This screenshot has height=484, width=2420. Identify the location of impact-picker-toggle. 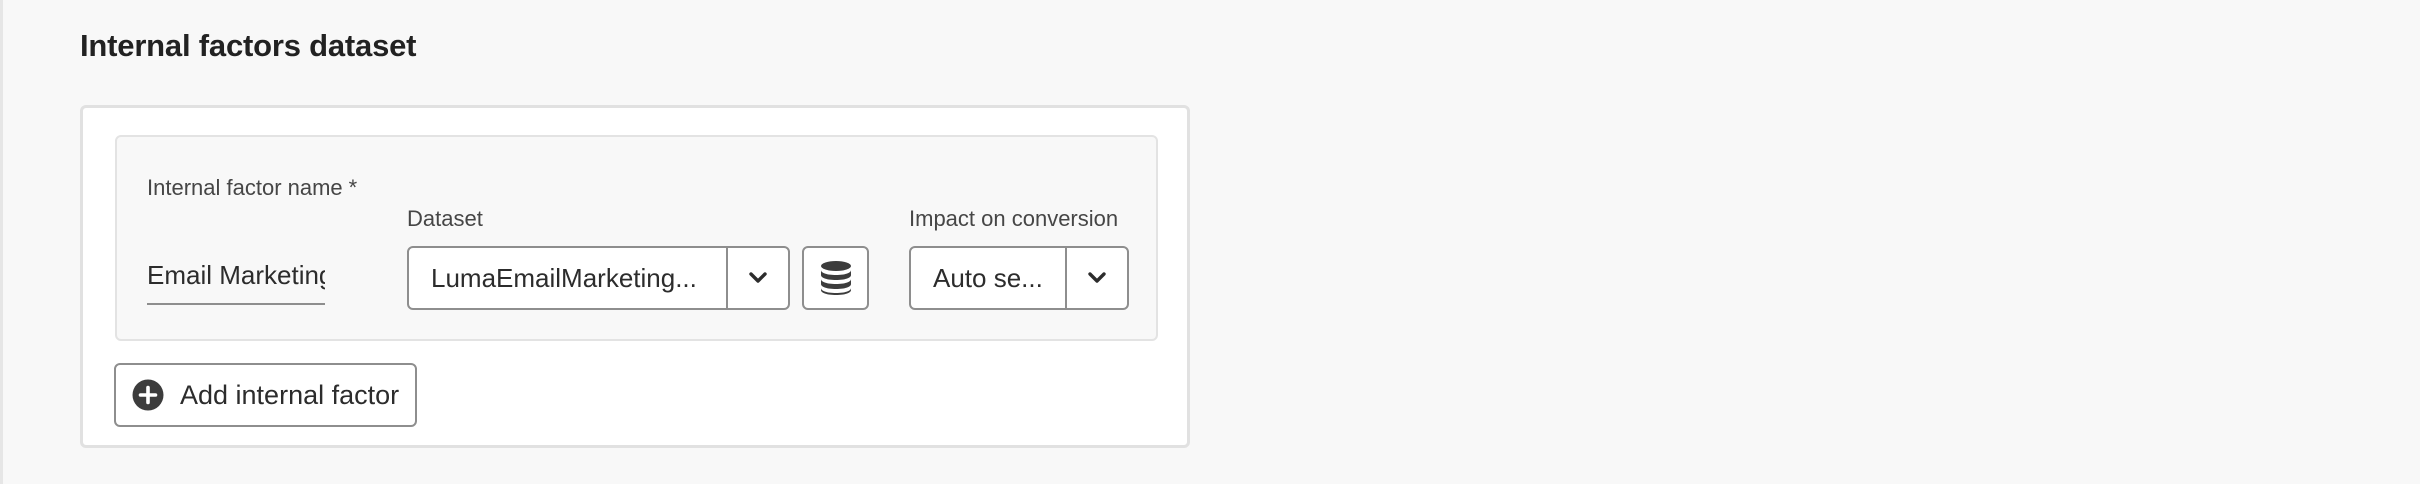
(1096, 278).